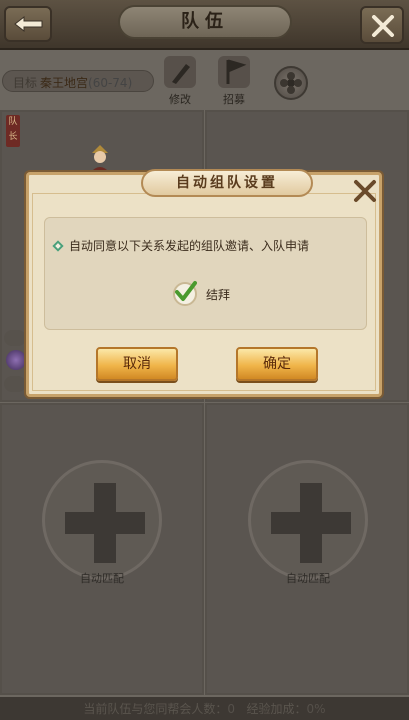 The height and width of the screenshot is (720, 409). Describe the element at coordinates (110, 83) in the screenshot. I see `destination-level: (60-74)` at that location.